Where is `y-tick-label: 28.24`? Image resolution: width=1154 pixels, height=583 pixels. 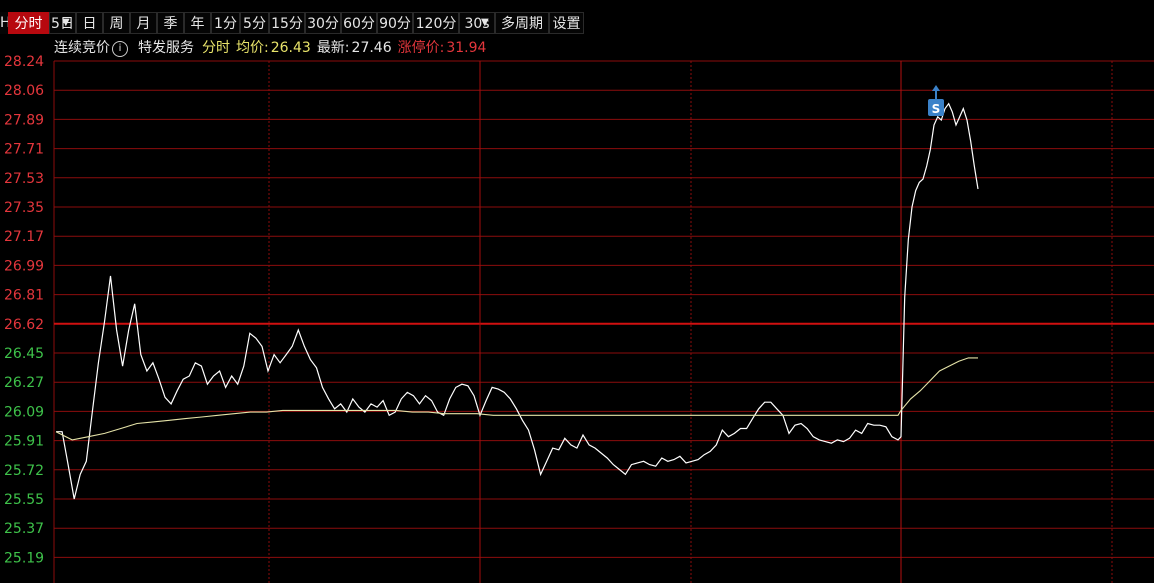 y-tick-label: 28.24 is located at coordinates (24, 62).